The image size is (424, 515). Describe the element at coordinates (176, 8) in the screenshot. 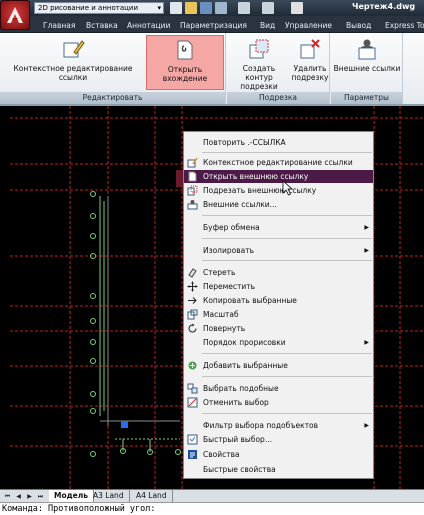

I see `new-file-icon` at that location.